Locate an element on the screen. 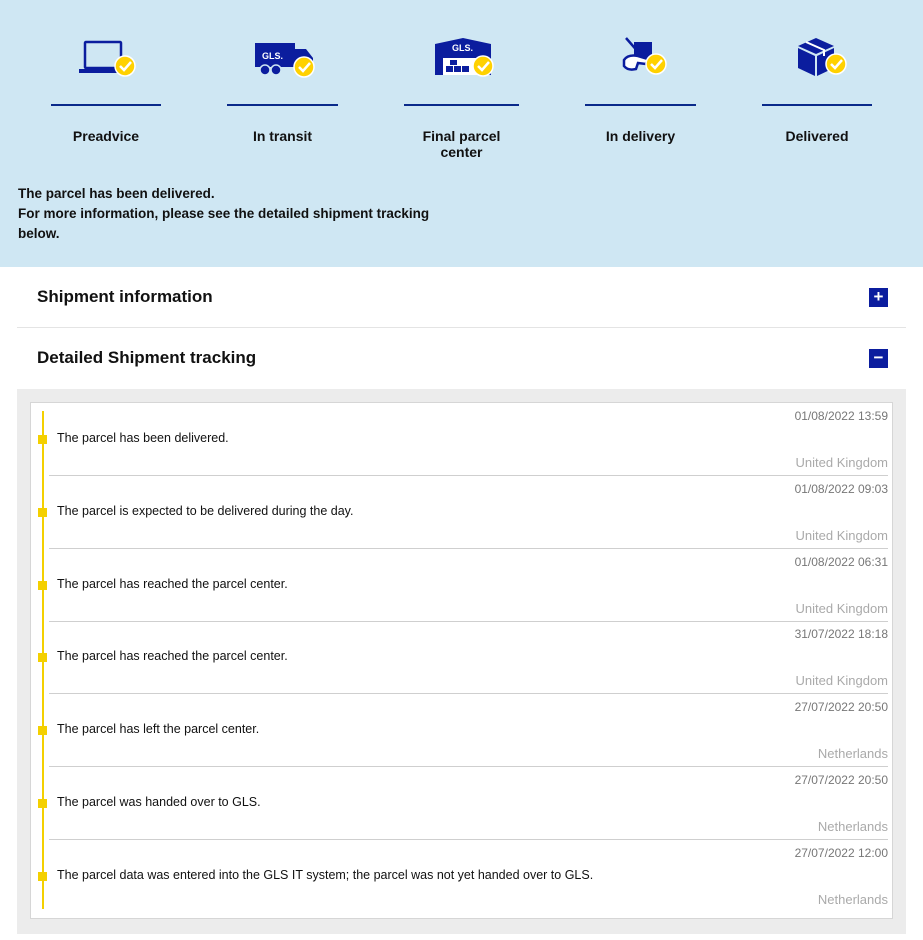 The width and height of the screenshot is (923, 940). accordion-shipment-information: Shipment information + is located at coordinates (461, 298).